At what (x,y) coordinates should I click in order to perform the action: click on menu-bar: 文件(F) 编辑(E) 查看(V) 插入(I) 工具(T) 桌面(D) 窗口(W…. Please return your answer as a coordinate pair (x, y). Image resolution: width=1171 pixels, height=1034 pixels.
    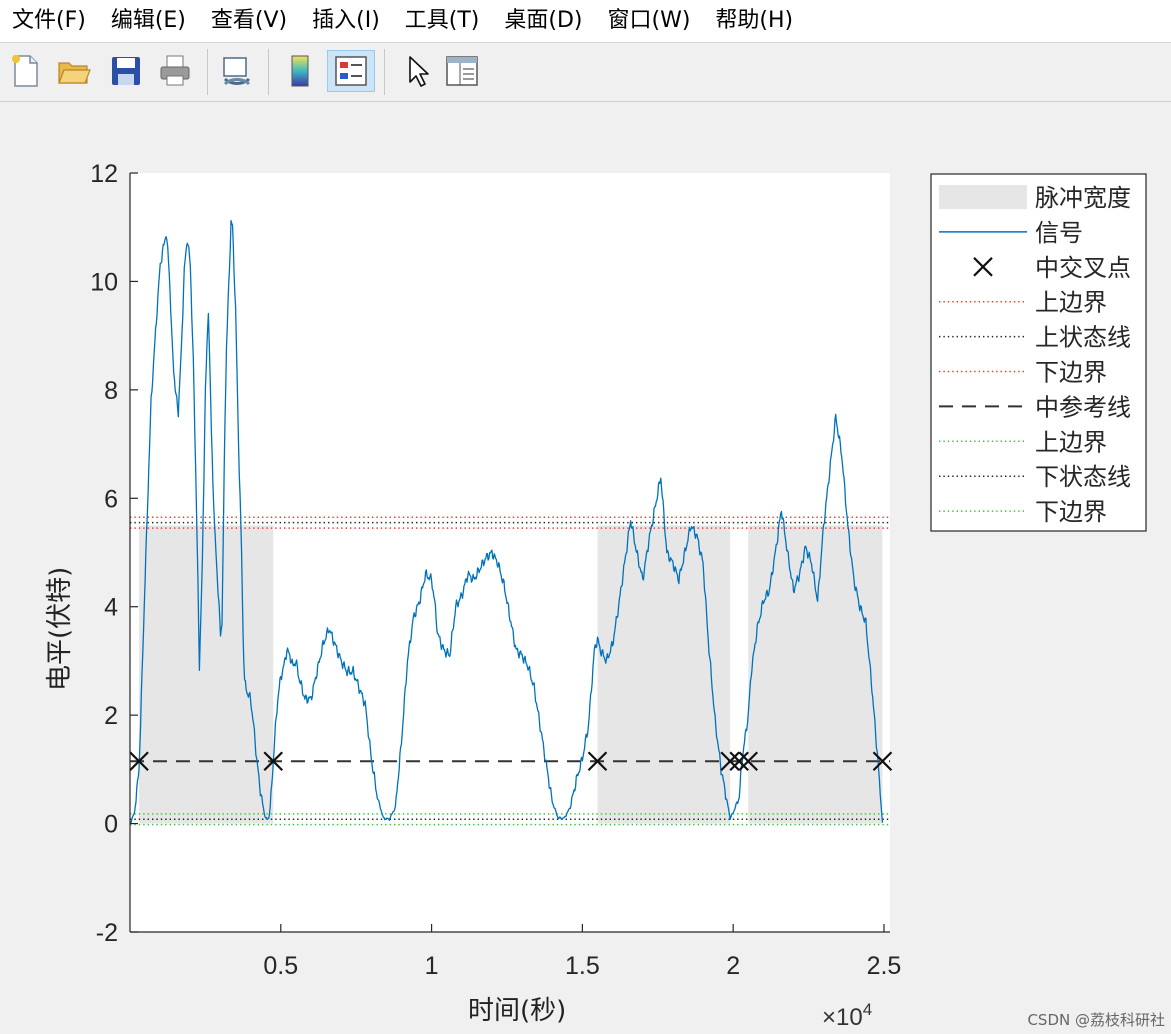
    Looking at the image, I should click on (585, 21).